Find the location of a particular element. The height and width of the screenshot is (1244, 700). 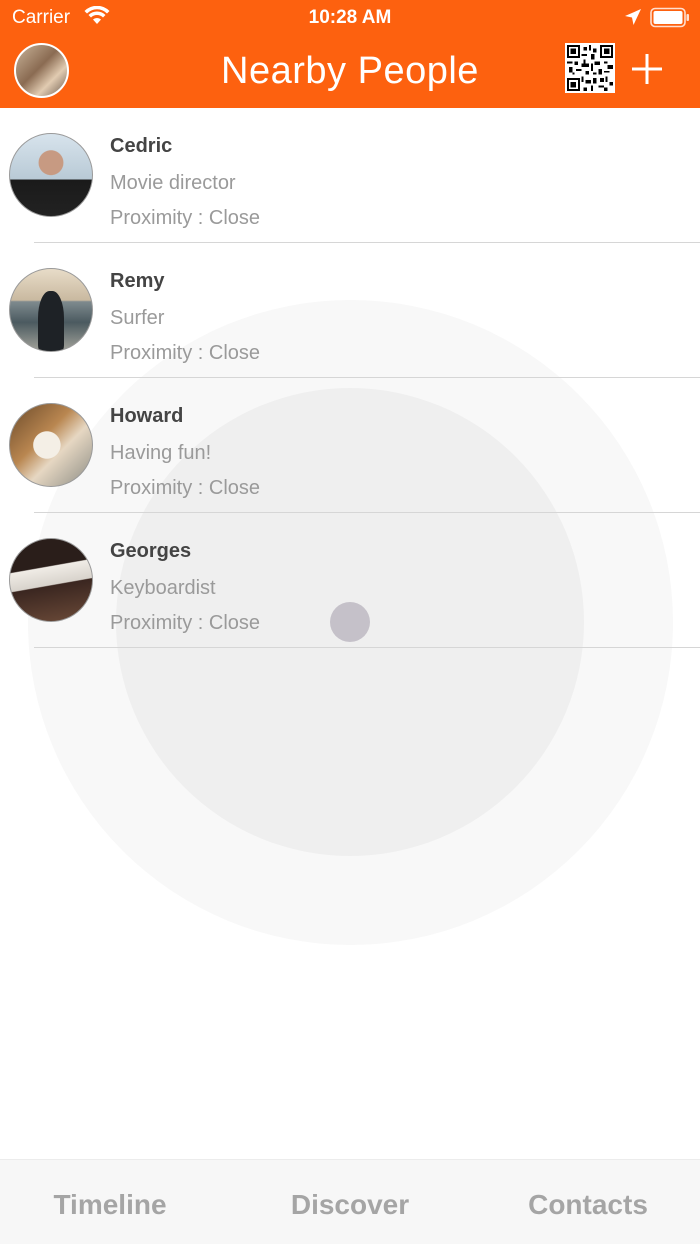

row-divider is located at coordinates (367, 647).